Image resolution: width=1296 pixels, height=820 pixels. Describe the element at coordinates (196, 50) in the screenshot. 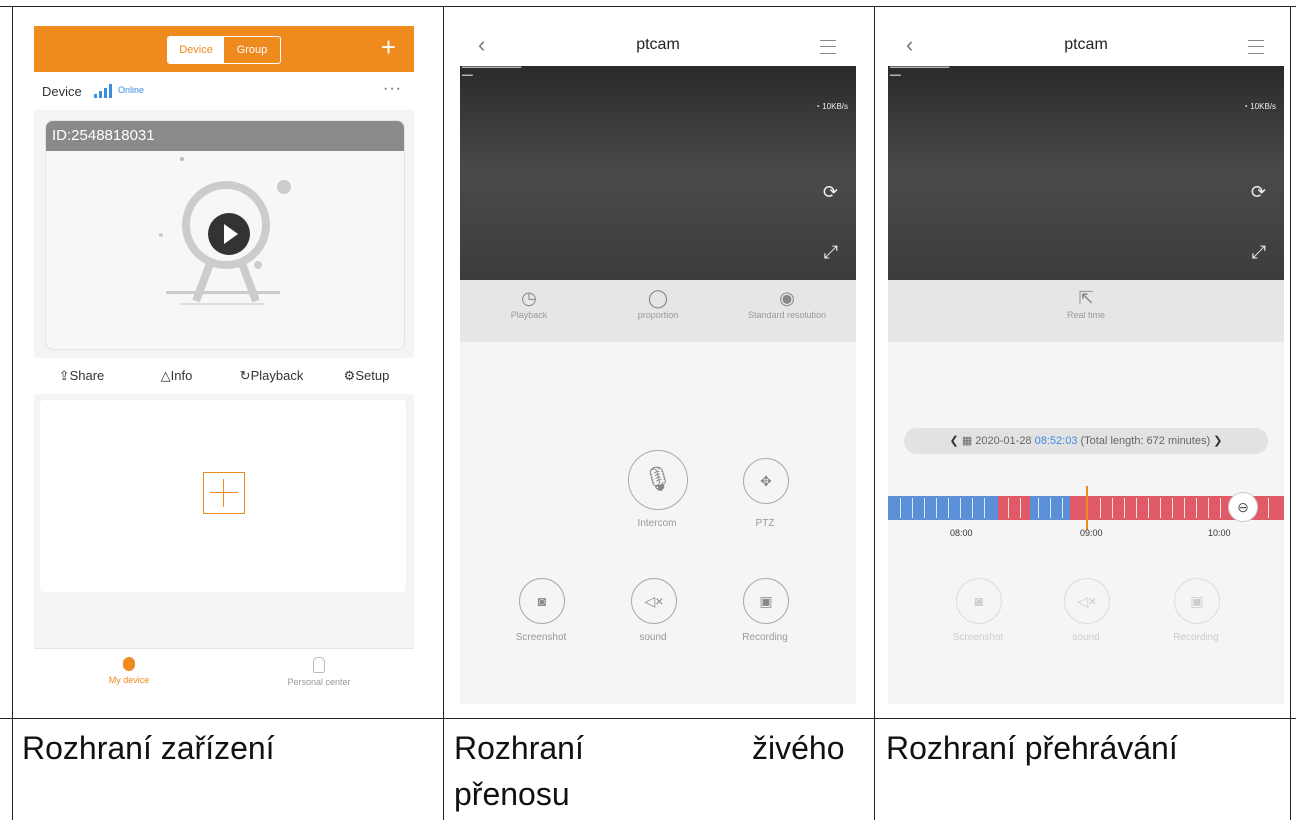

I see `tab-device: Device` at that location.